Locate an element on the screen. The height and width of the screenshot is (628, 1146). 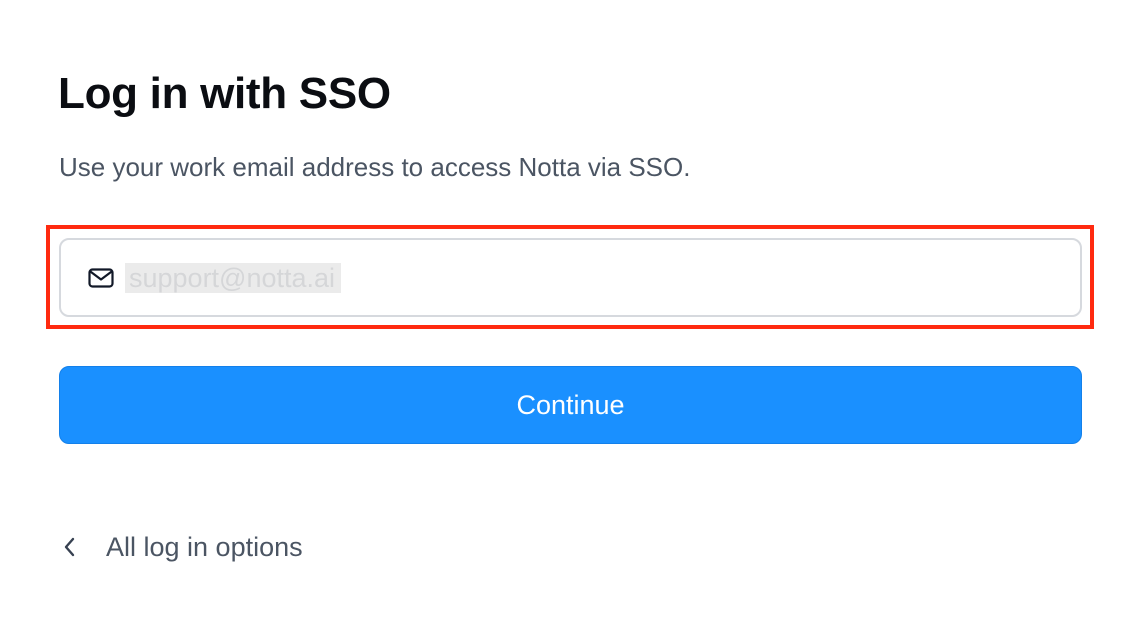
all-log-in-options-link: All log in options is located at coordinates (182, 547).